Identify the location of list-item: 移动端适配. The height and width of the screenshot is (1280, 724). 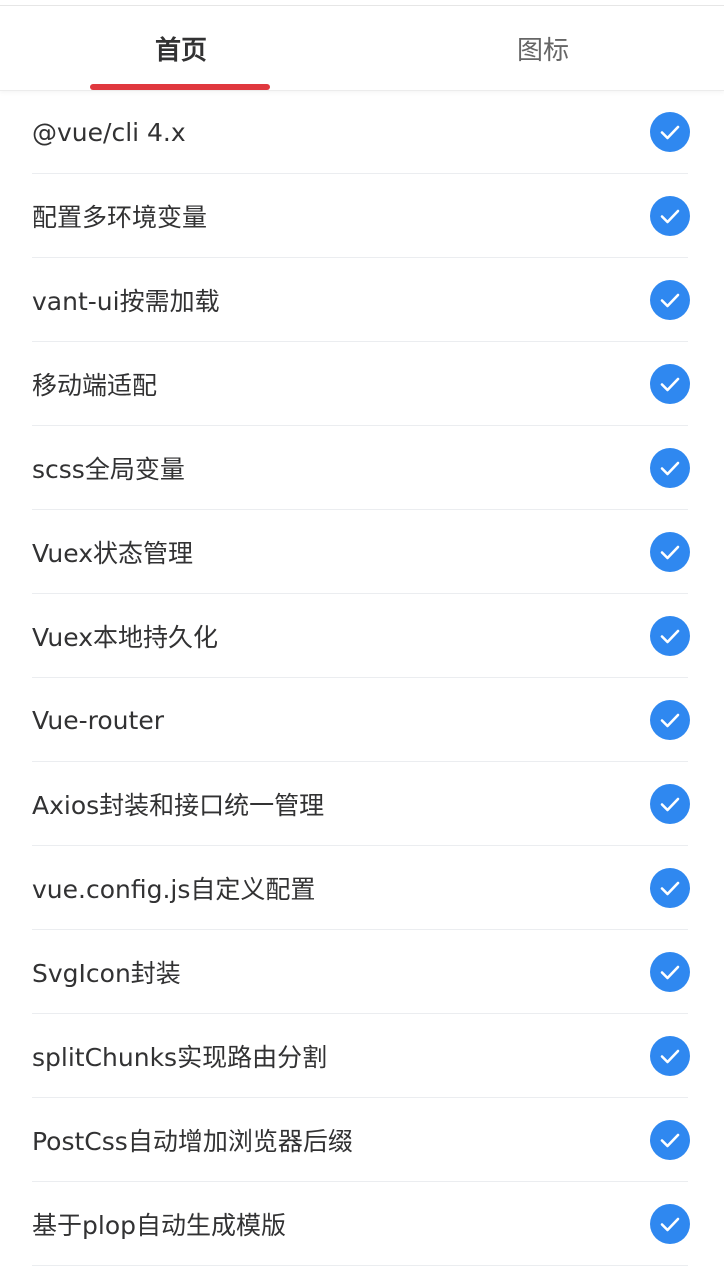
(362, 384).